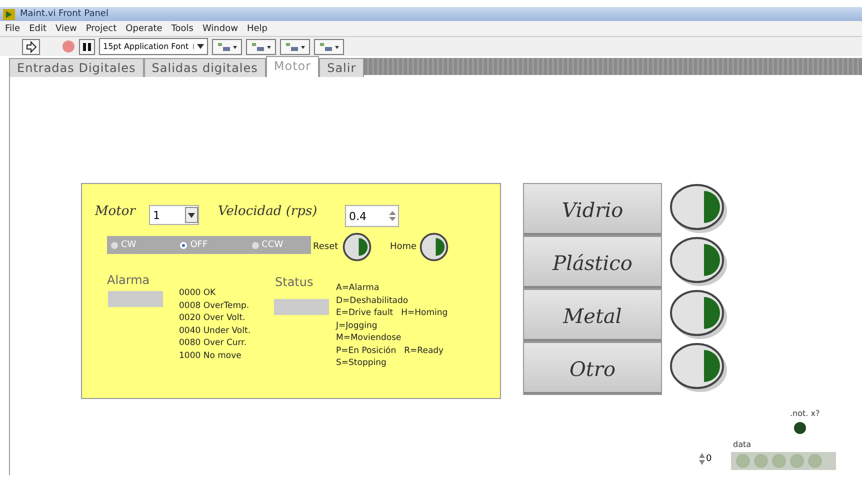  Describe the element at coordinates (366, 350) in the screenshot. I see `status-code: P=En Posición` at that location.